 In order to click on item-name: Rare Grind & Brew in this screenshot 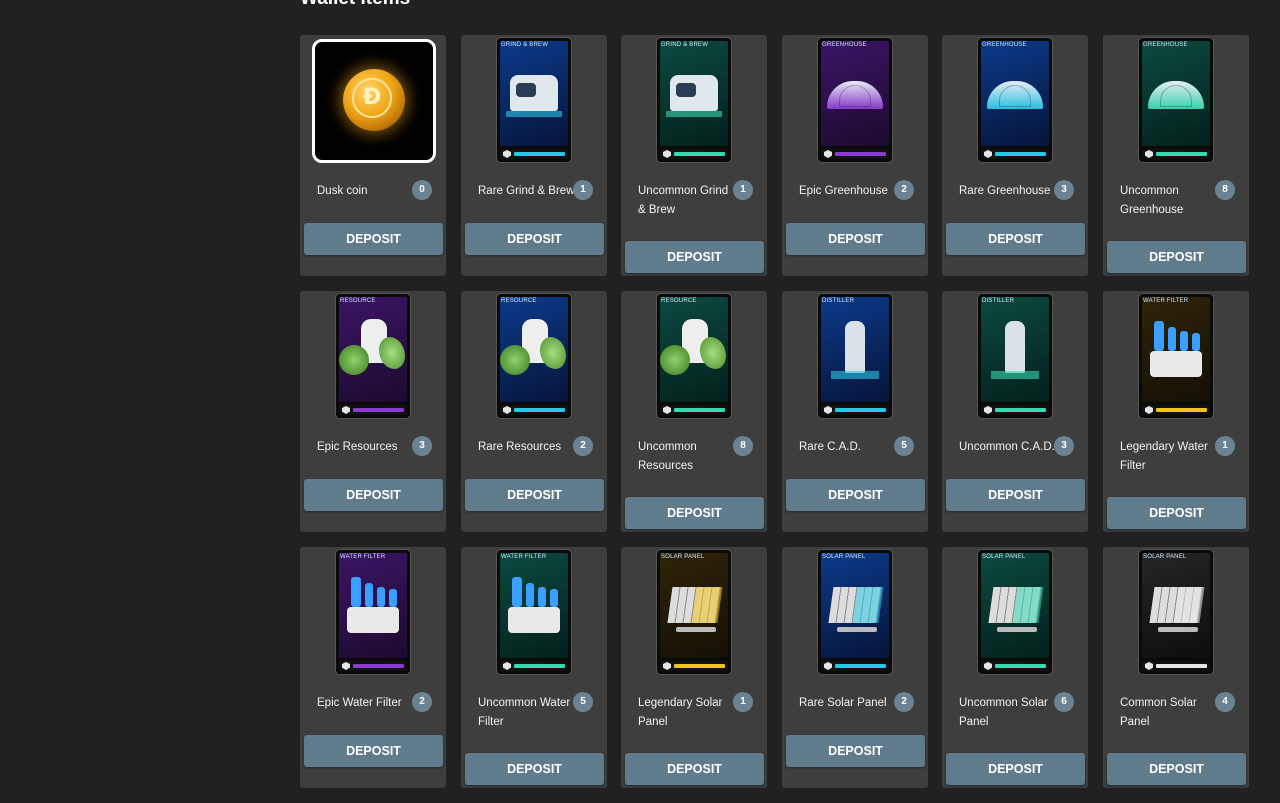, I will do `click(526, 191)`.